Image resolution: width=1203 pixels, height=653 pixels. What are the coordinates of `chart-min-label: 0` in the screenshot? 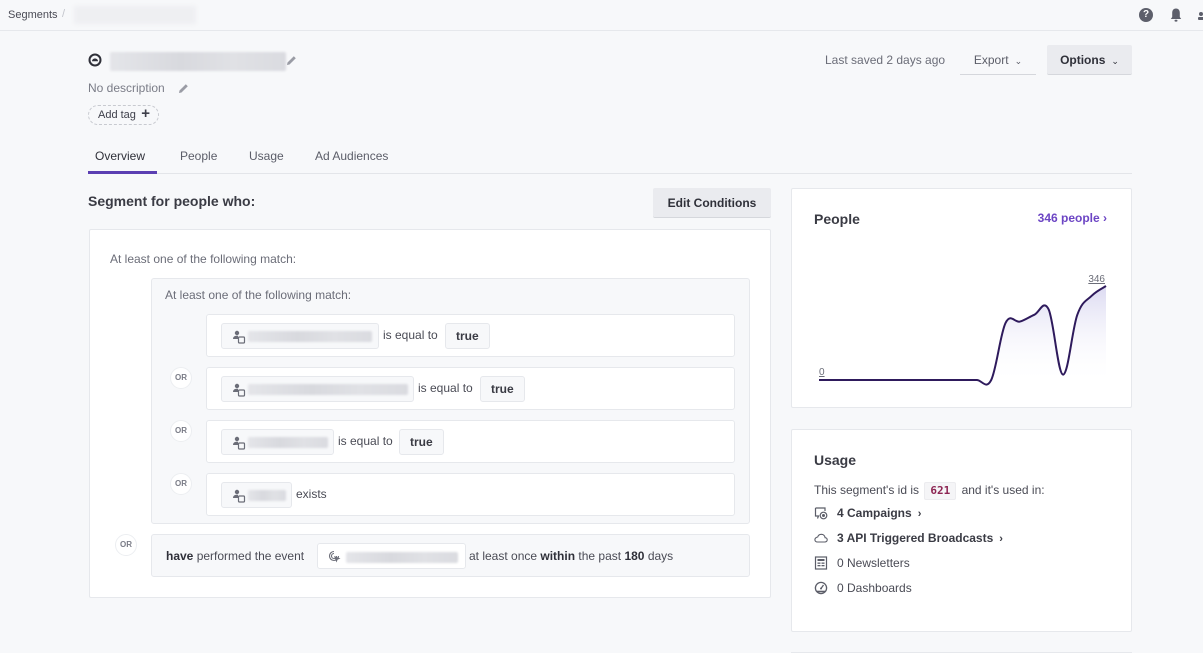 It's located at (822, 372).